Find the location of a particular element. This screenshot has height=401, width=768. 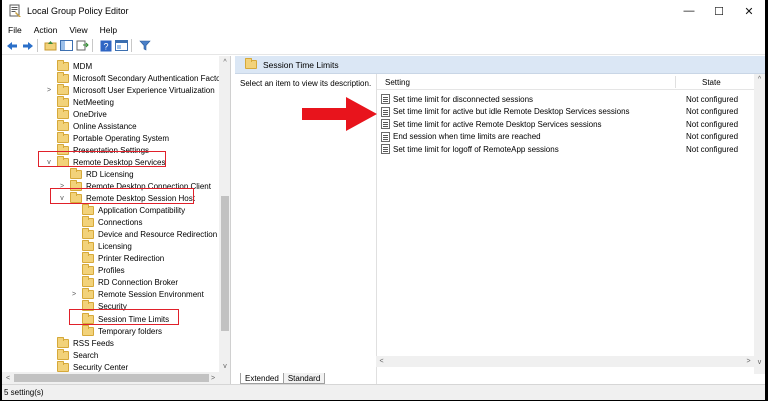

tree-item-search: Search is located at coordinates (77, 354).